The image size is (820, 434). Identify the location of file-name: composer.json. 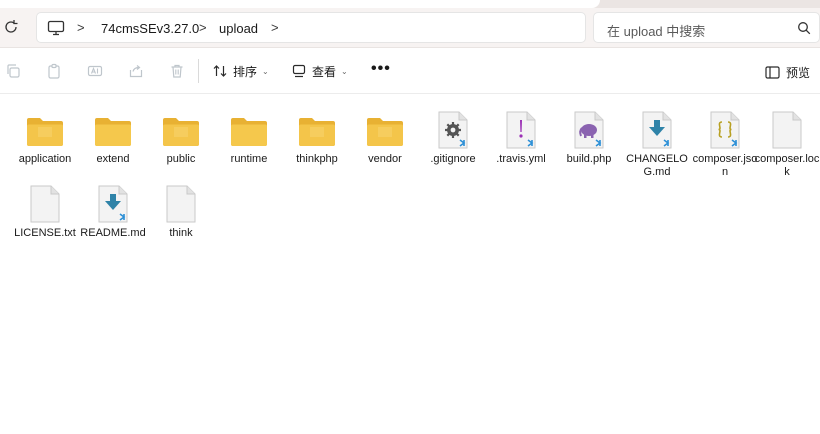
(725, 165).